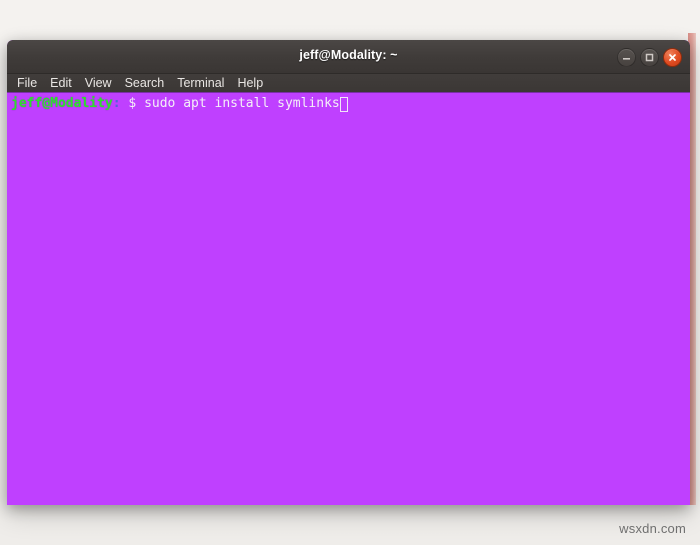 The image size is (700, 545). What do you see at coordinates (652, 528) in the screenshot?
I see `watermark-label: wsxdn.com` at bounding box center [652, 528].